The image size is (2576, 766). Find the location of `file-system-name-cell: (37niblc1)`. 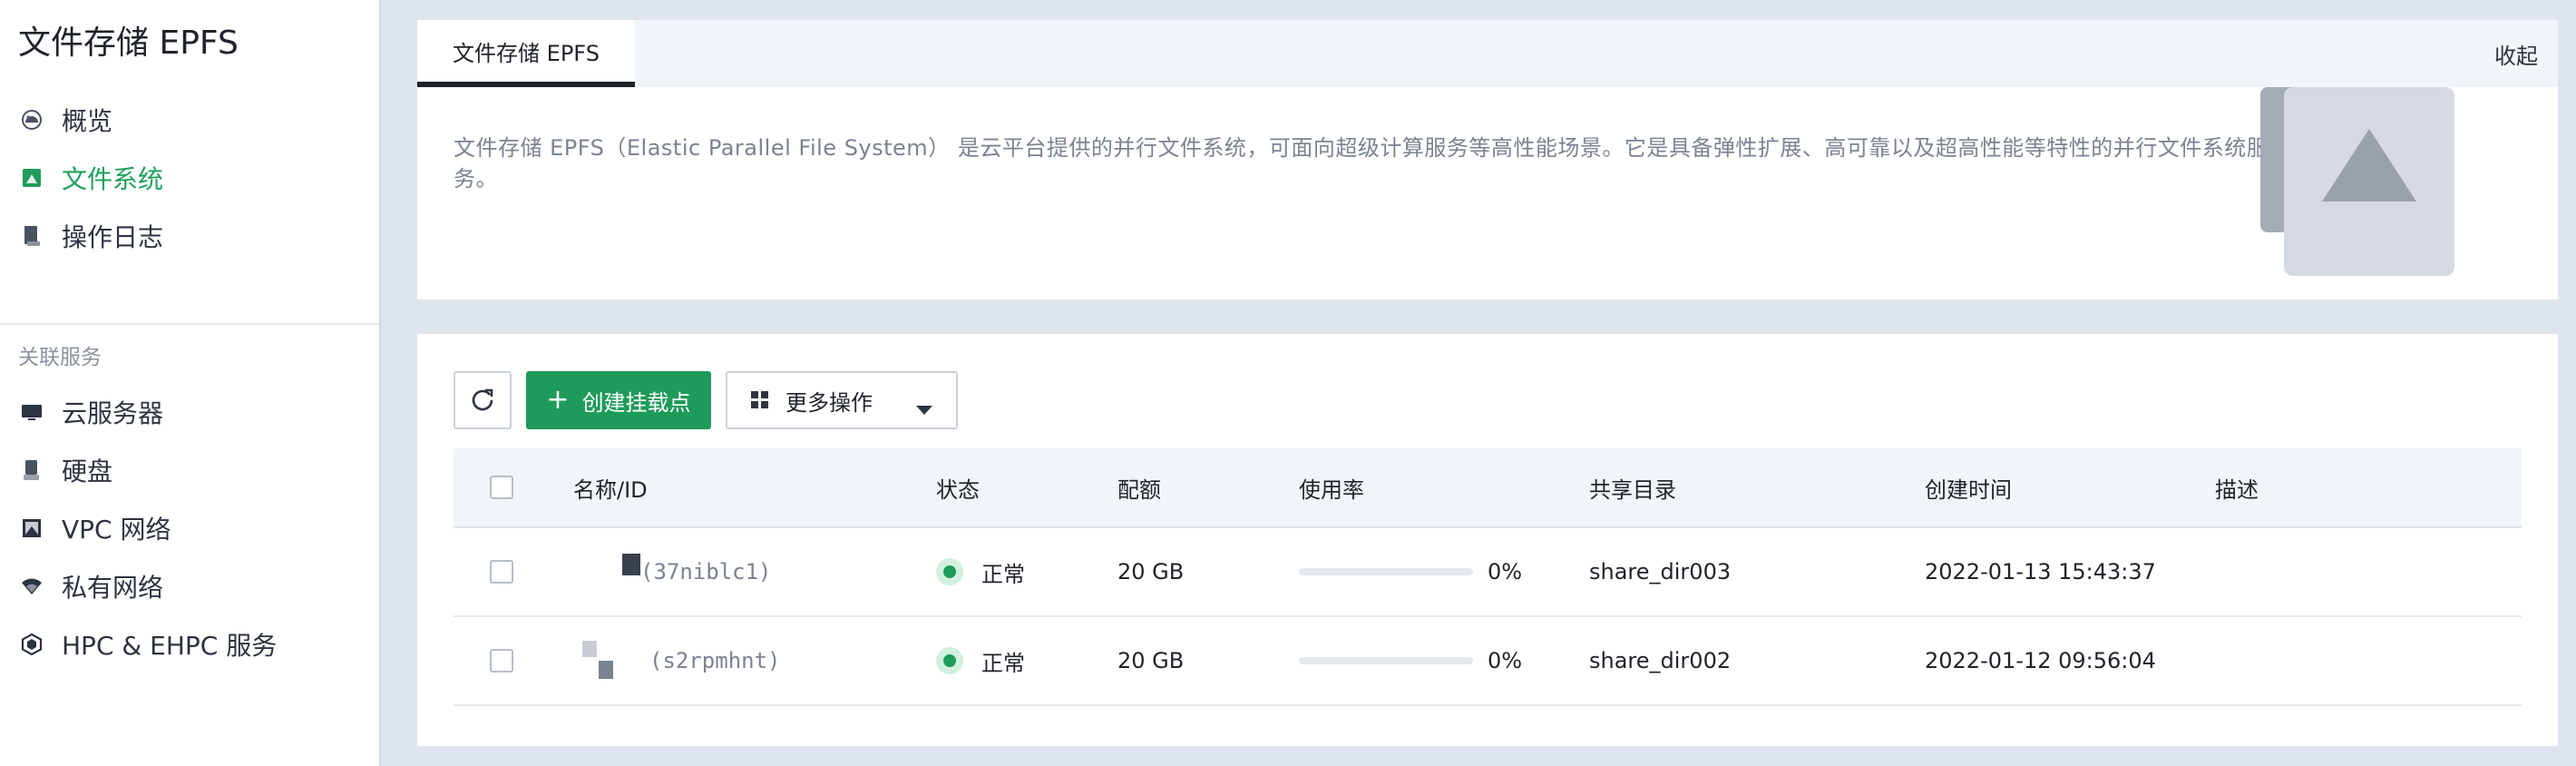

file-system-name-cell: (37niblc1) is located at coordinates (697, 571).